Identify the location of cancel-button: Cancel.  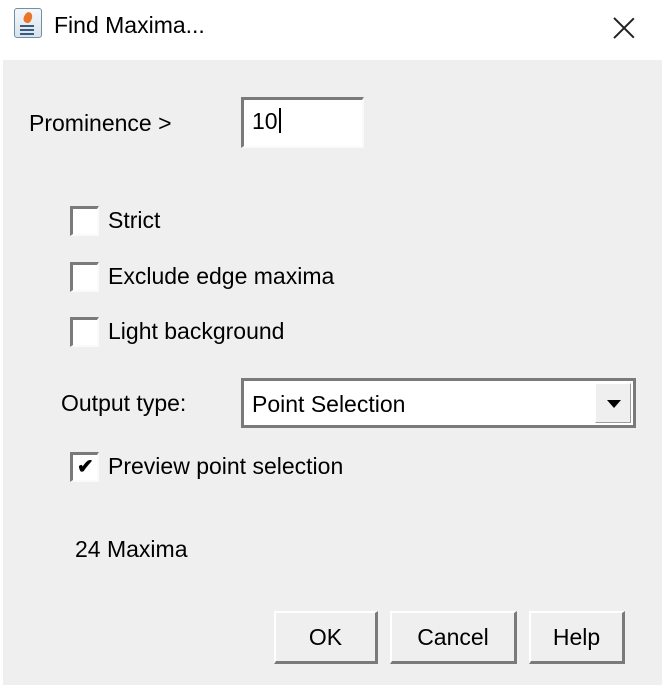
(453, 637).